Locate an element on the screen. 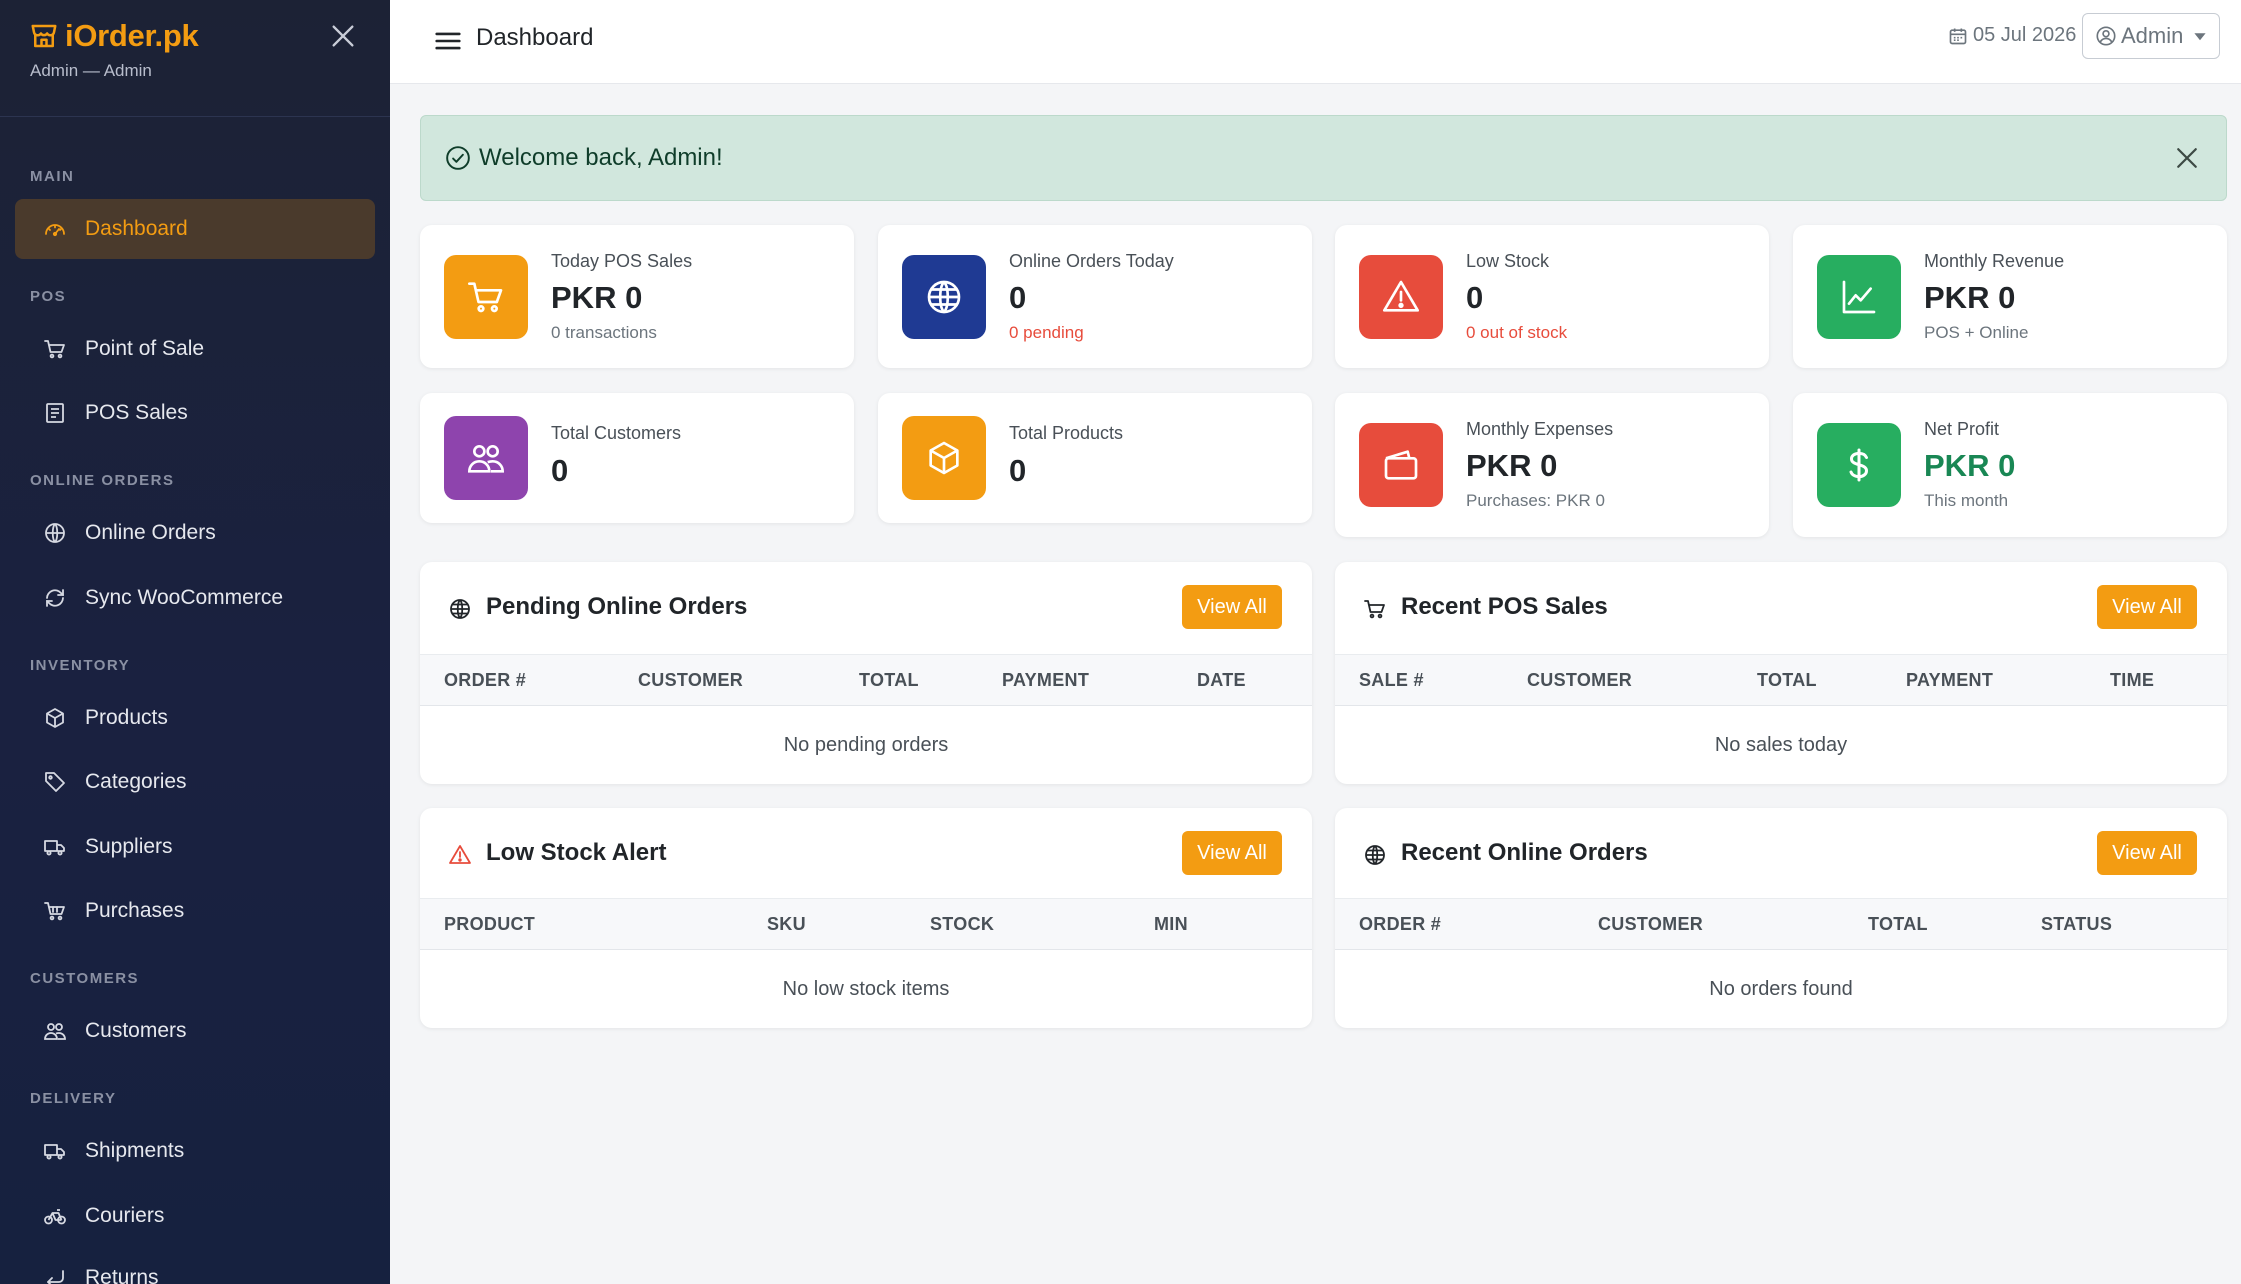 The width and height of the screenshot is (2241, 1284). stat-card-total-customers: Total Customers 0 is located at coordinates (637, 458).